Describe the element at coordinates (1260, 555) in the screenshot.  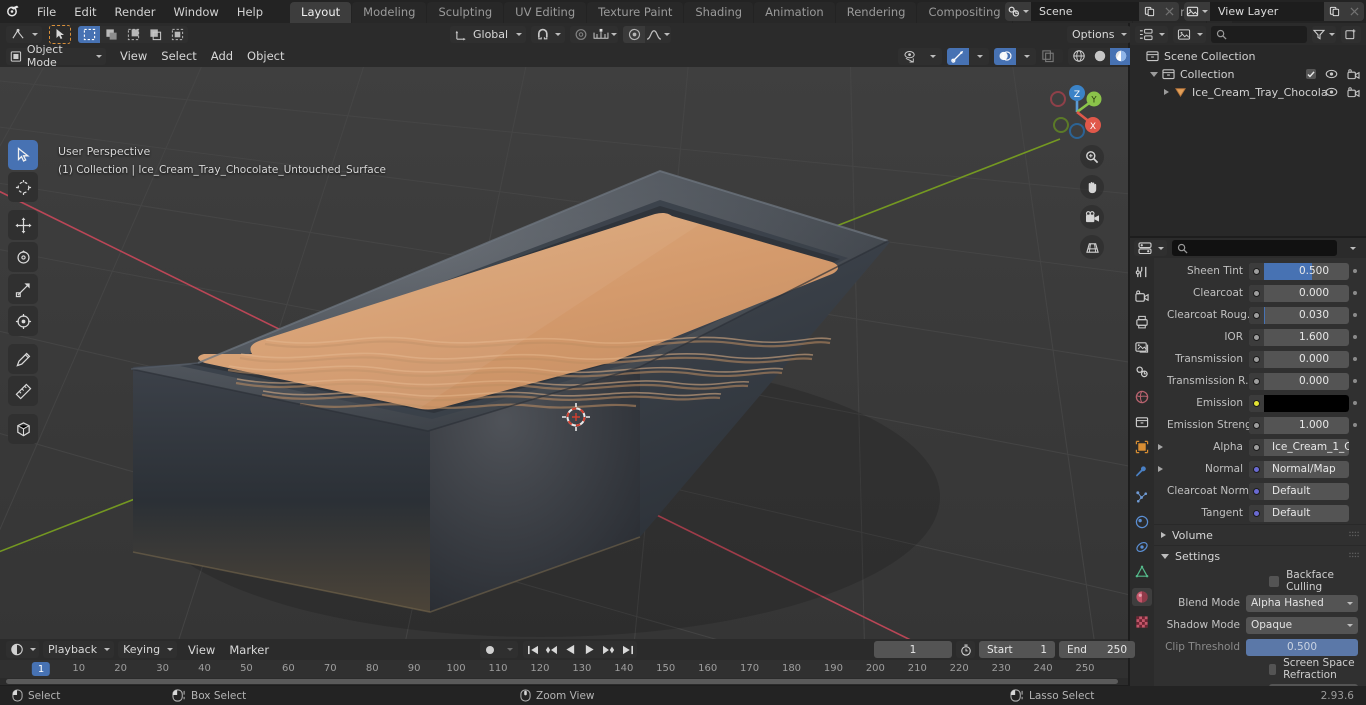
I see `settings-panel-header: Settings` at that location.